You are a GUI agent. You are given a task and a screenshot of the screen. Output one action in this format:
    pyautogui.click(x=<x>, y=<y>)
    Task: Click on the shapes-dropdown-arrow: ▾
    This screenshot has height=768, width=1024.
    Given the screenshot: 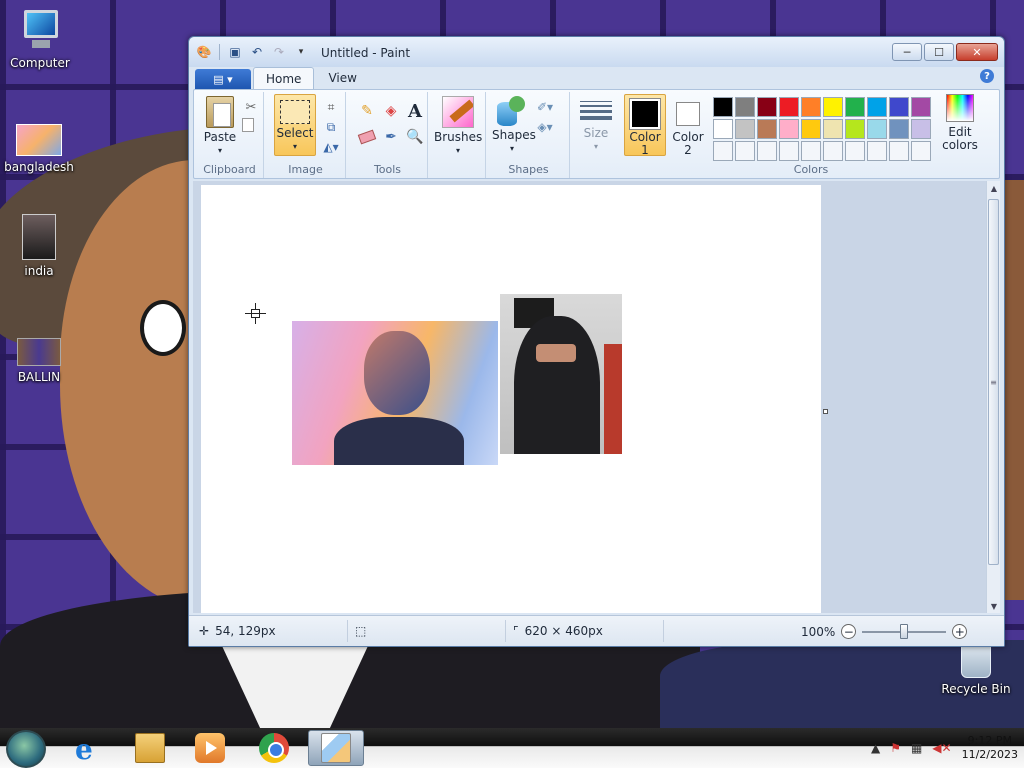 What is the action you would take?
    pyautogui.click(x=512, y=148)
    